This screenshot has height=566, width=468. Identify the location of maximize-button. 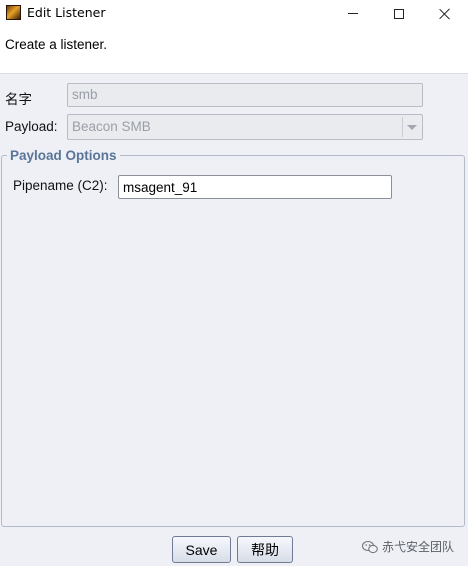
(399, 13).